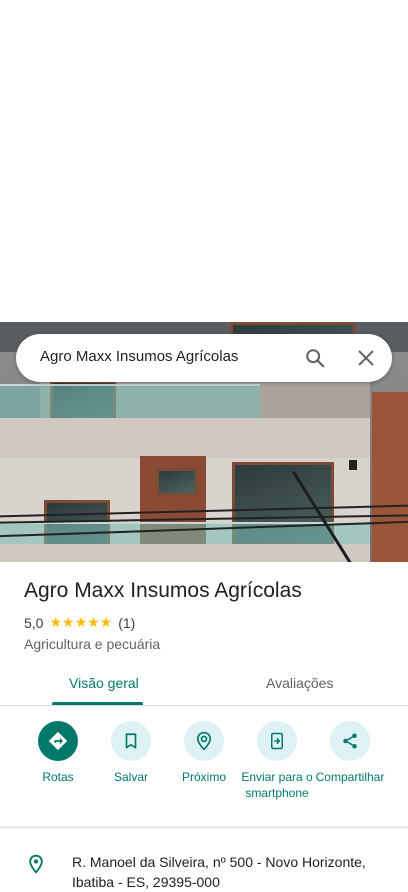 Image resolution: width=408 pixels, height=892 pixels. I want to click on search-bar: Agro Maxx Insumos Agrícolas, so click(204, 358).